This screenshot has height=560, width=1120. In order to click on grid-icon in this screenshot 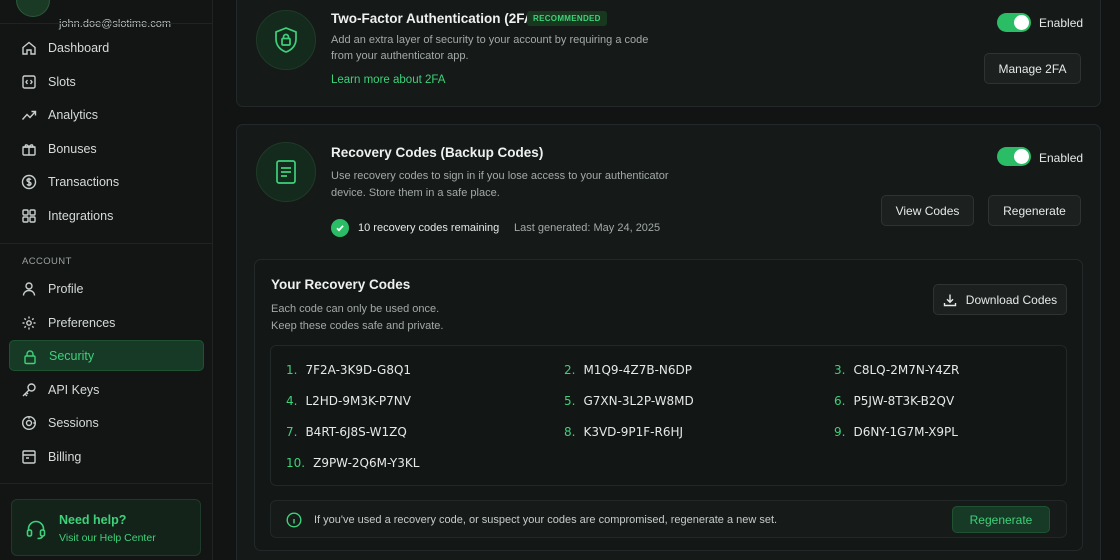, I will do `click(29, 216)`.